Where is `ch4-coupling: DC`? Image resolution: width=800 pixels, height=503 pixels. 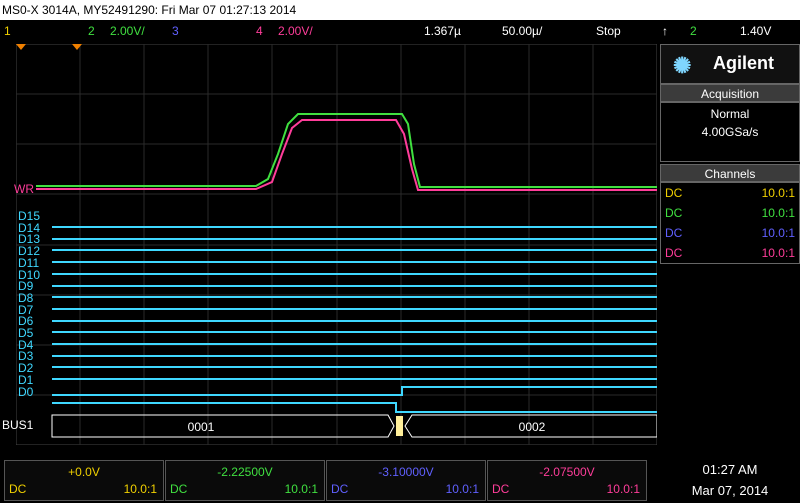 ch4-coupling: DC is located at coordinates (674, 253).